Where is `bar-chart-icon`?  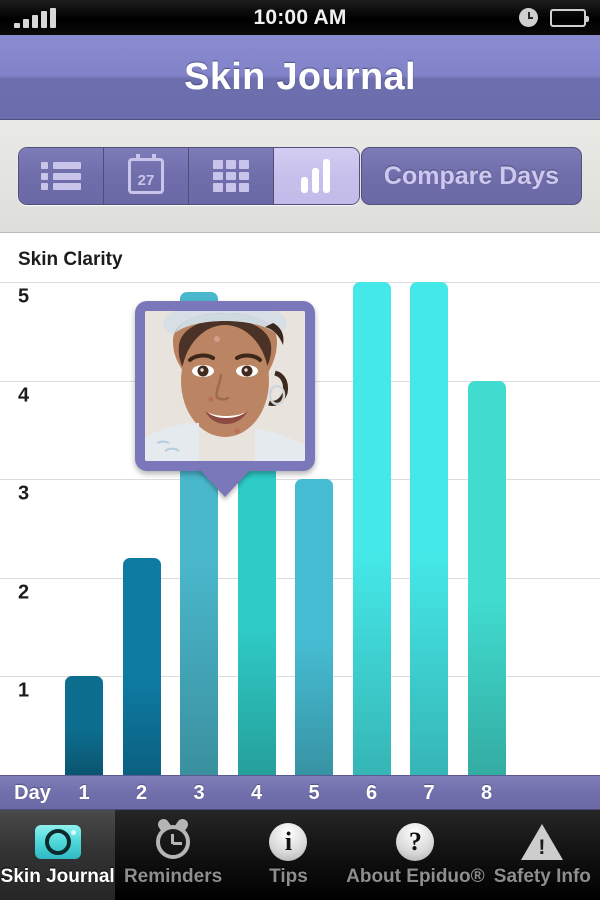 bar-chart-icon is located at coordinates (316, 176).